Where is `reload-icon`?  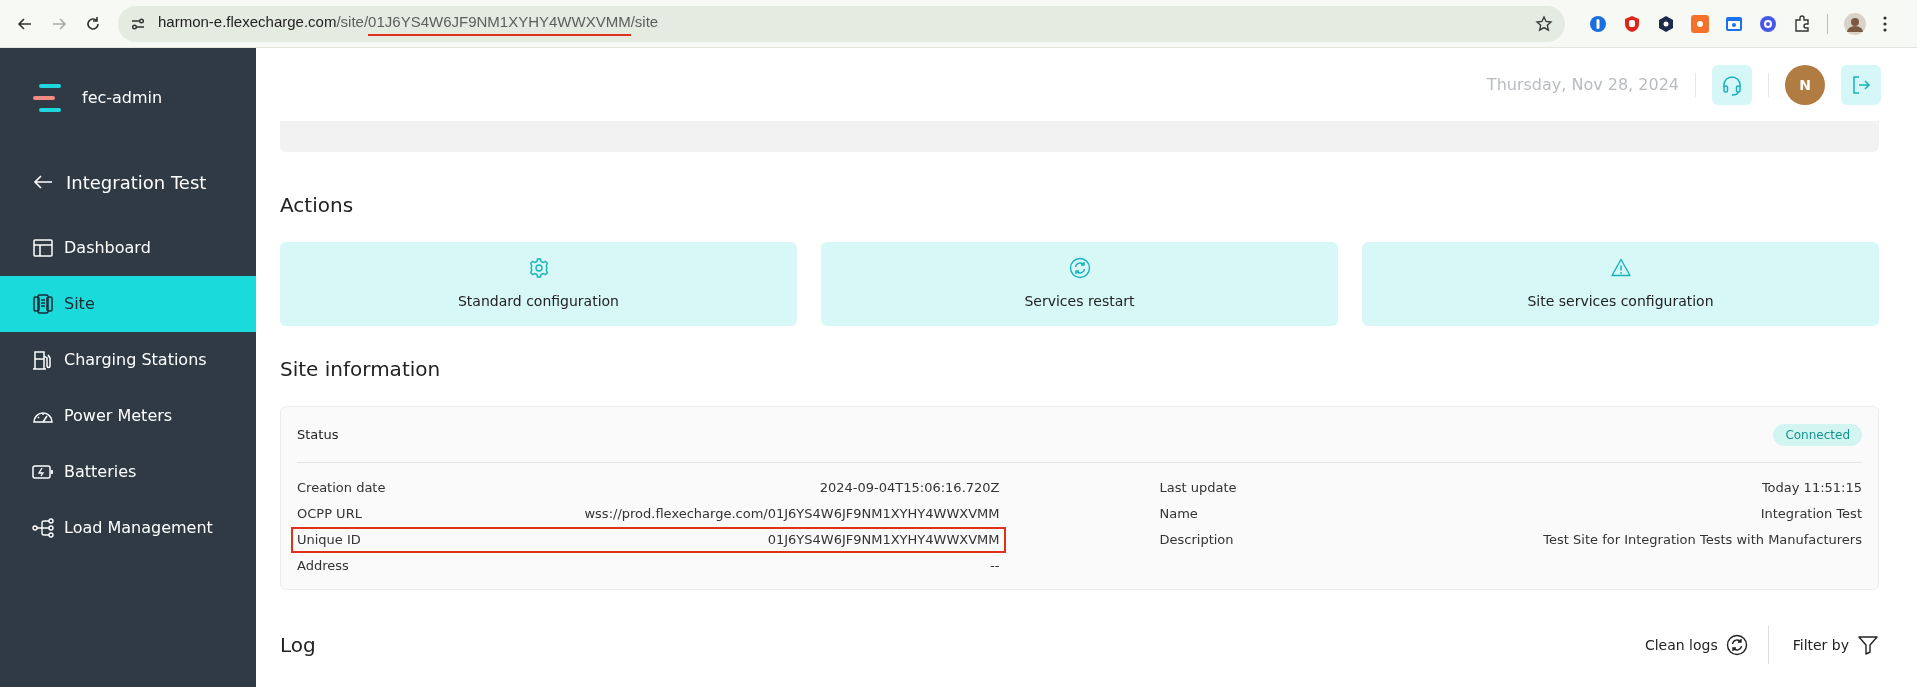 reload-icon is located at coordinates (93, 23).